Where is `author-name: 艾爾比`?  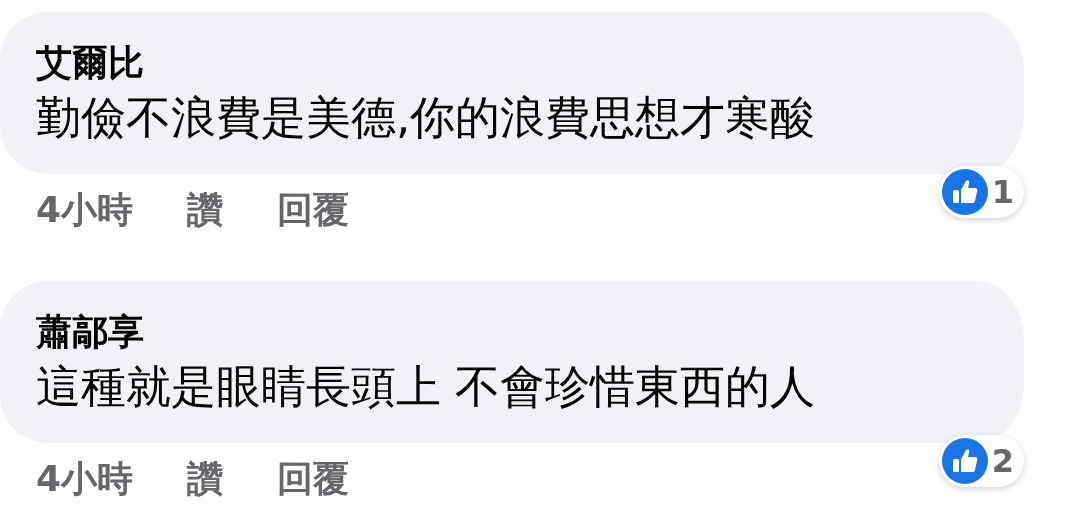
author-name: 艾爾比 is located at coordinates (530, 63).